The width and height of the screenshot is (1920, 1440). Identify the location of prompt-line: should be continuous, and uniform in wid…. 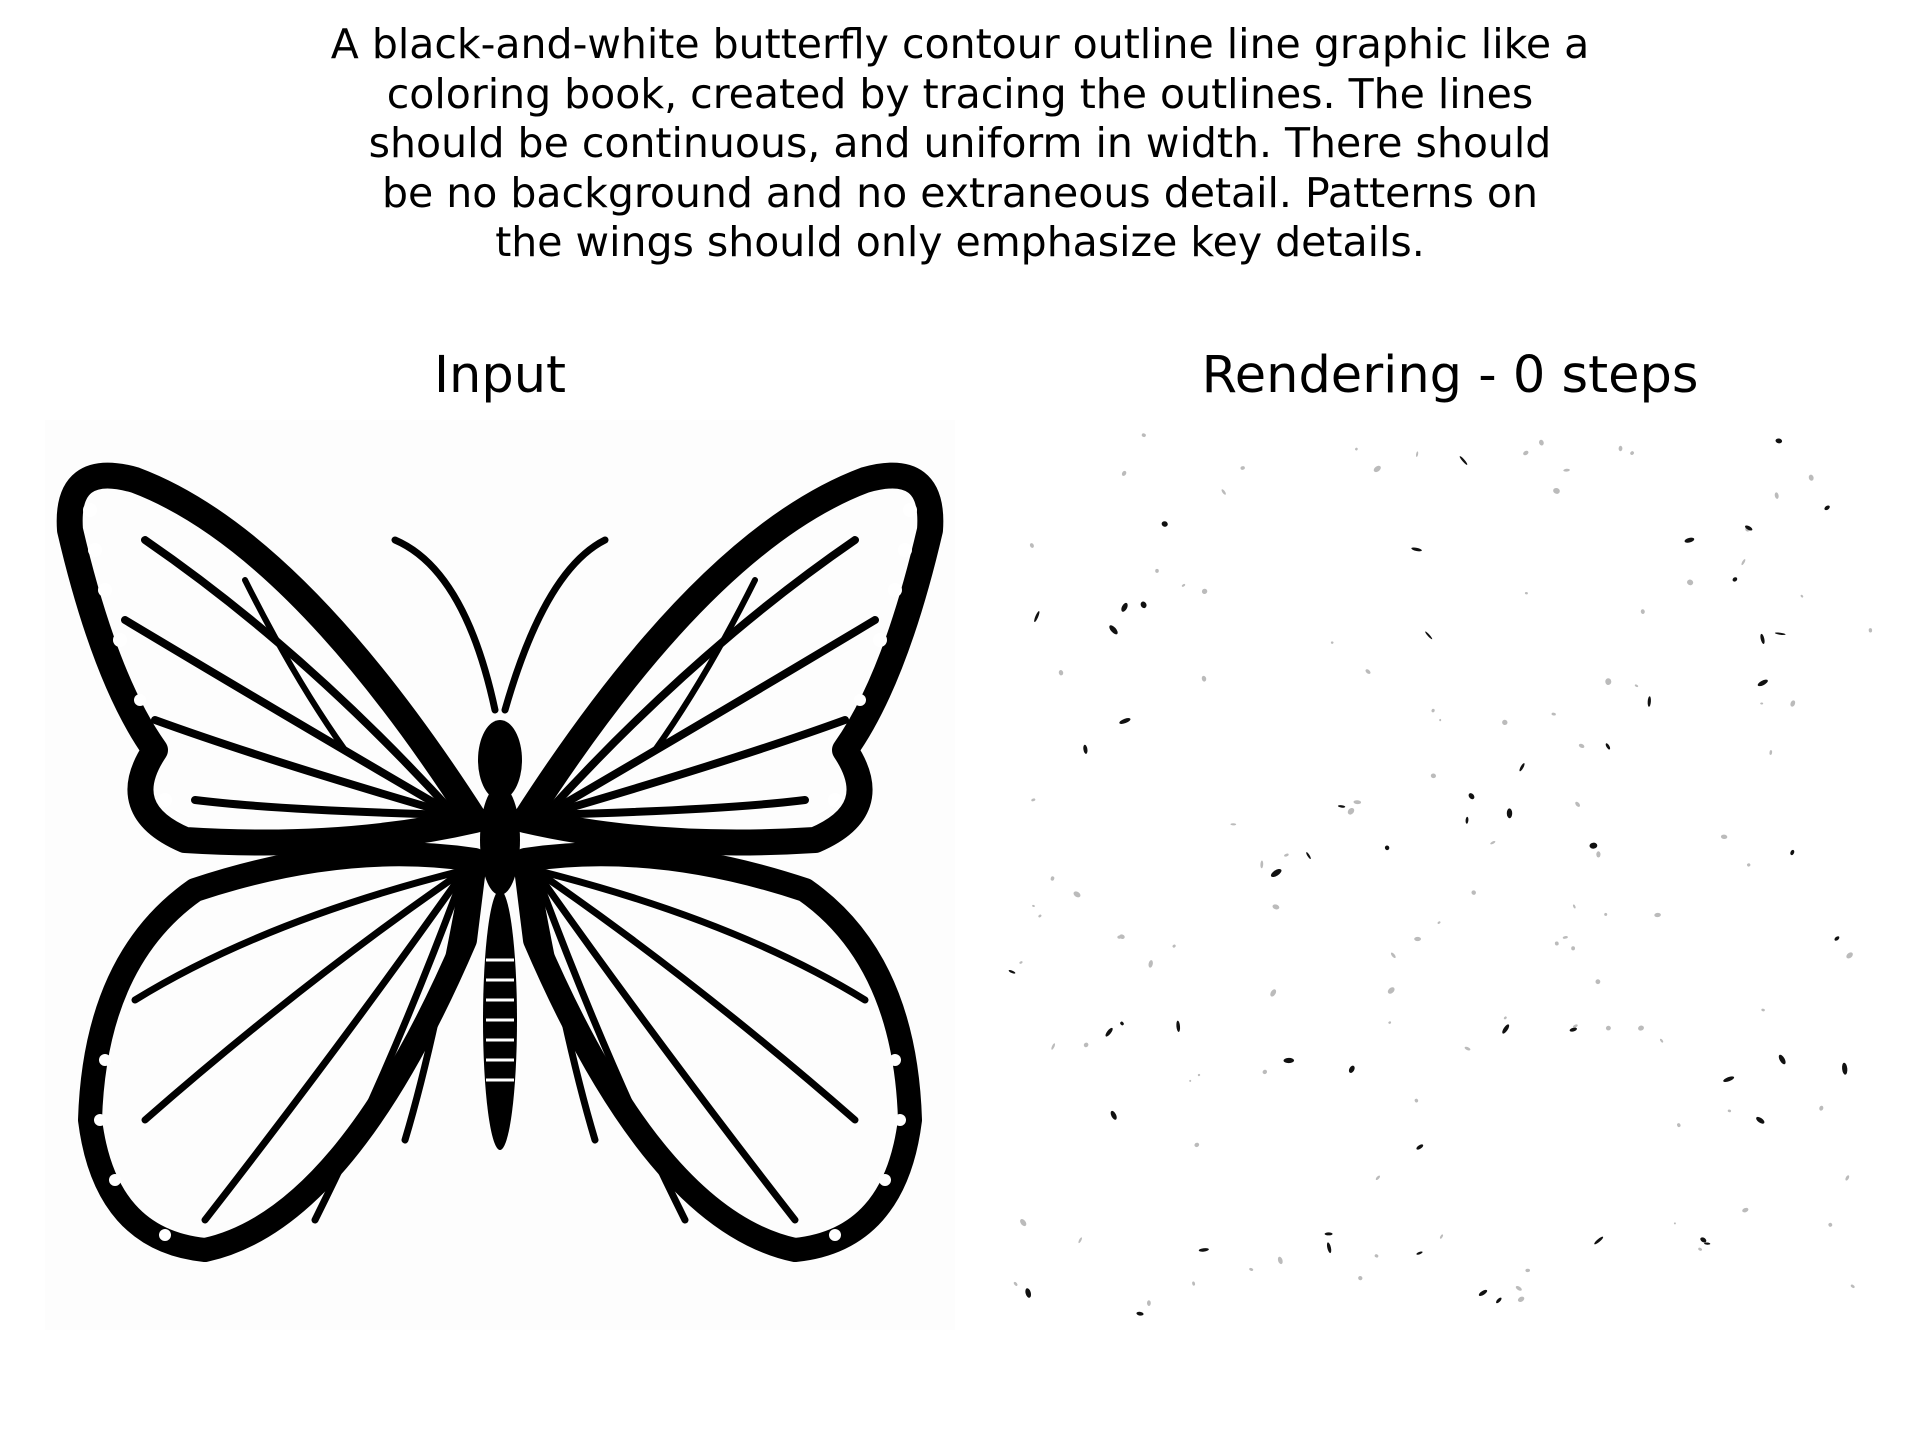
(960, 143).